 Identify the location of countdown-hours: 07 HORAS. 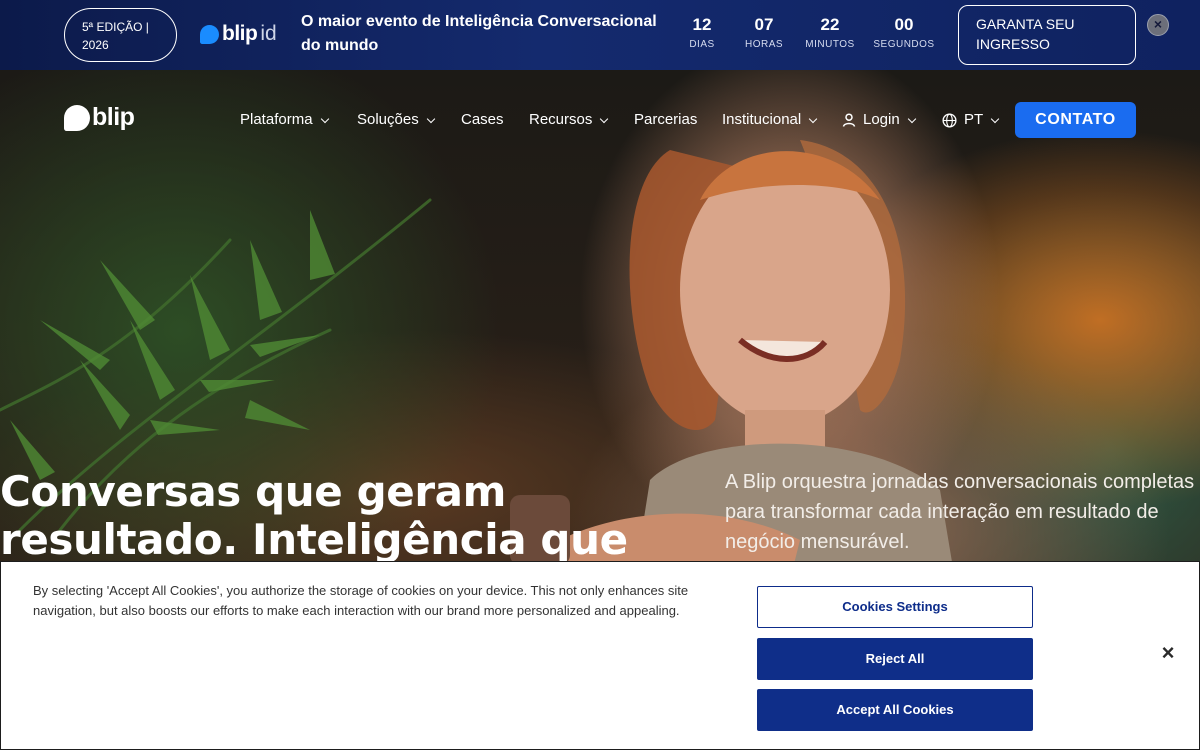
(764, 32).